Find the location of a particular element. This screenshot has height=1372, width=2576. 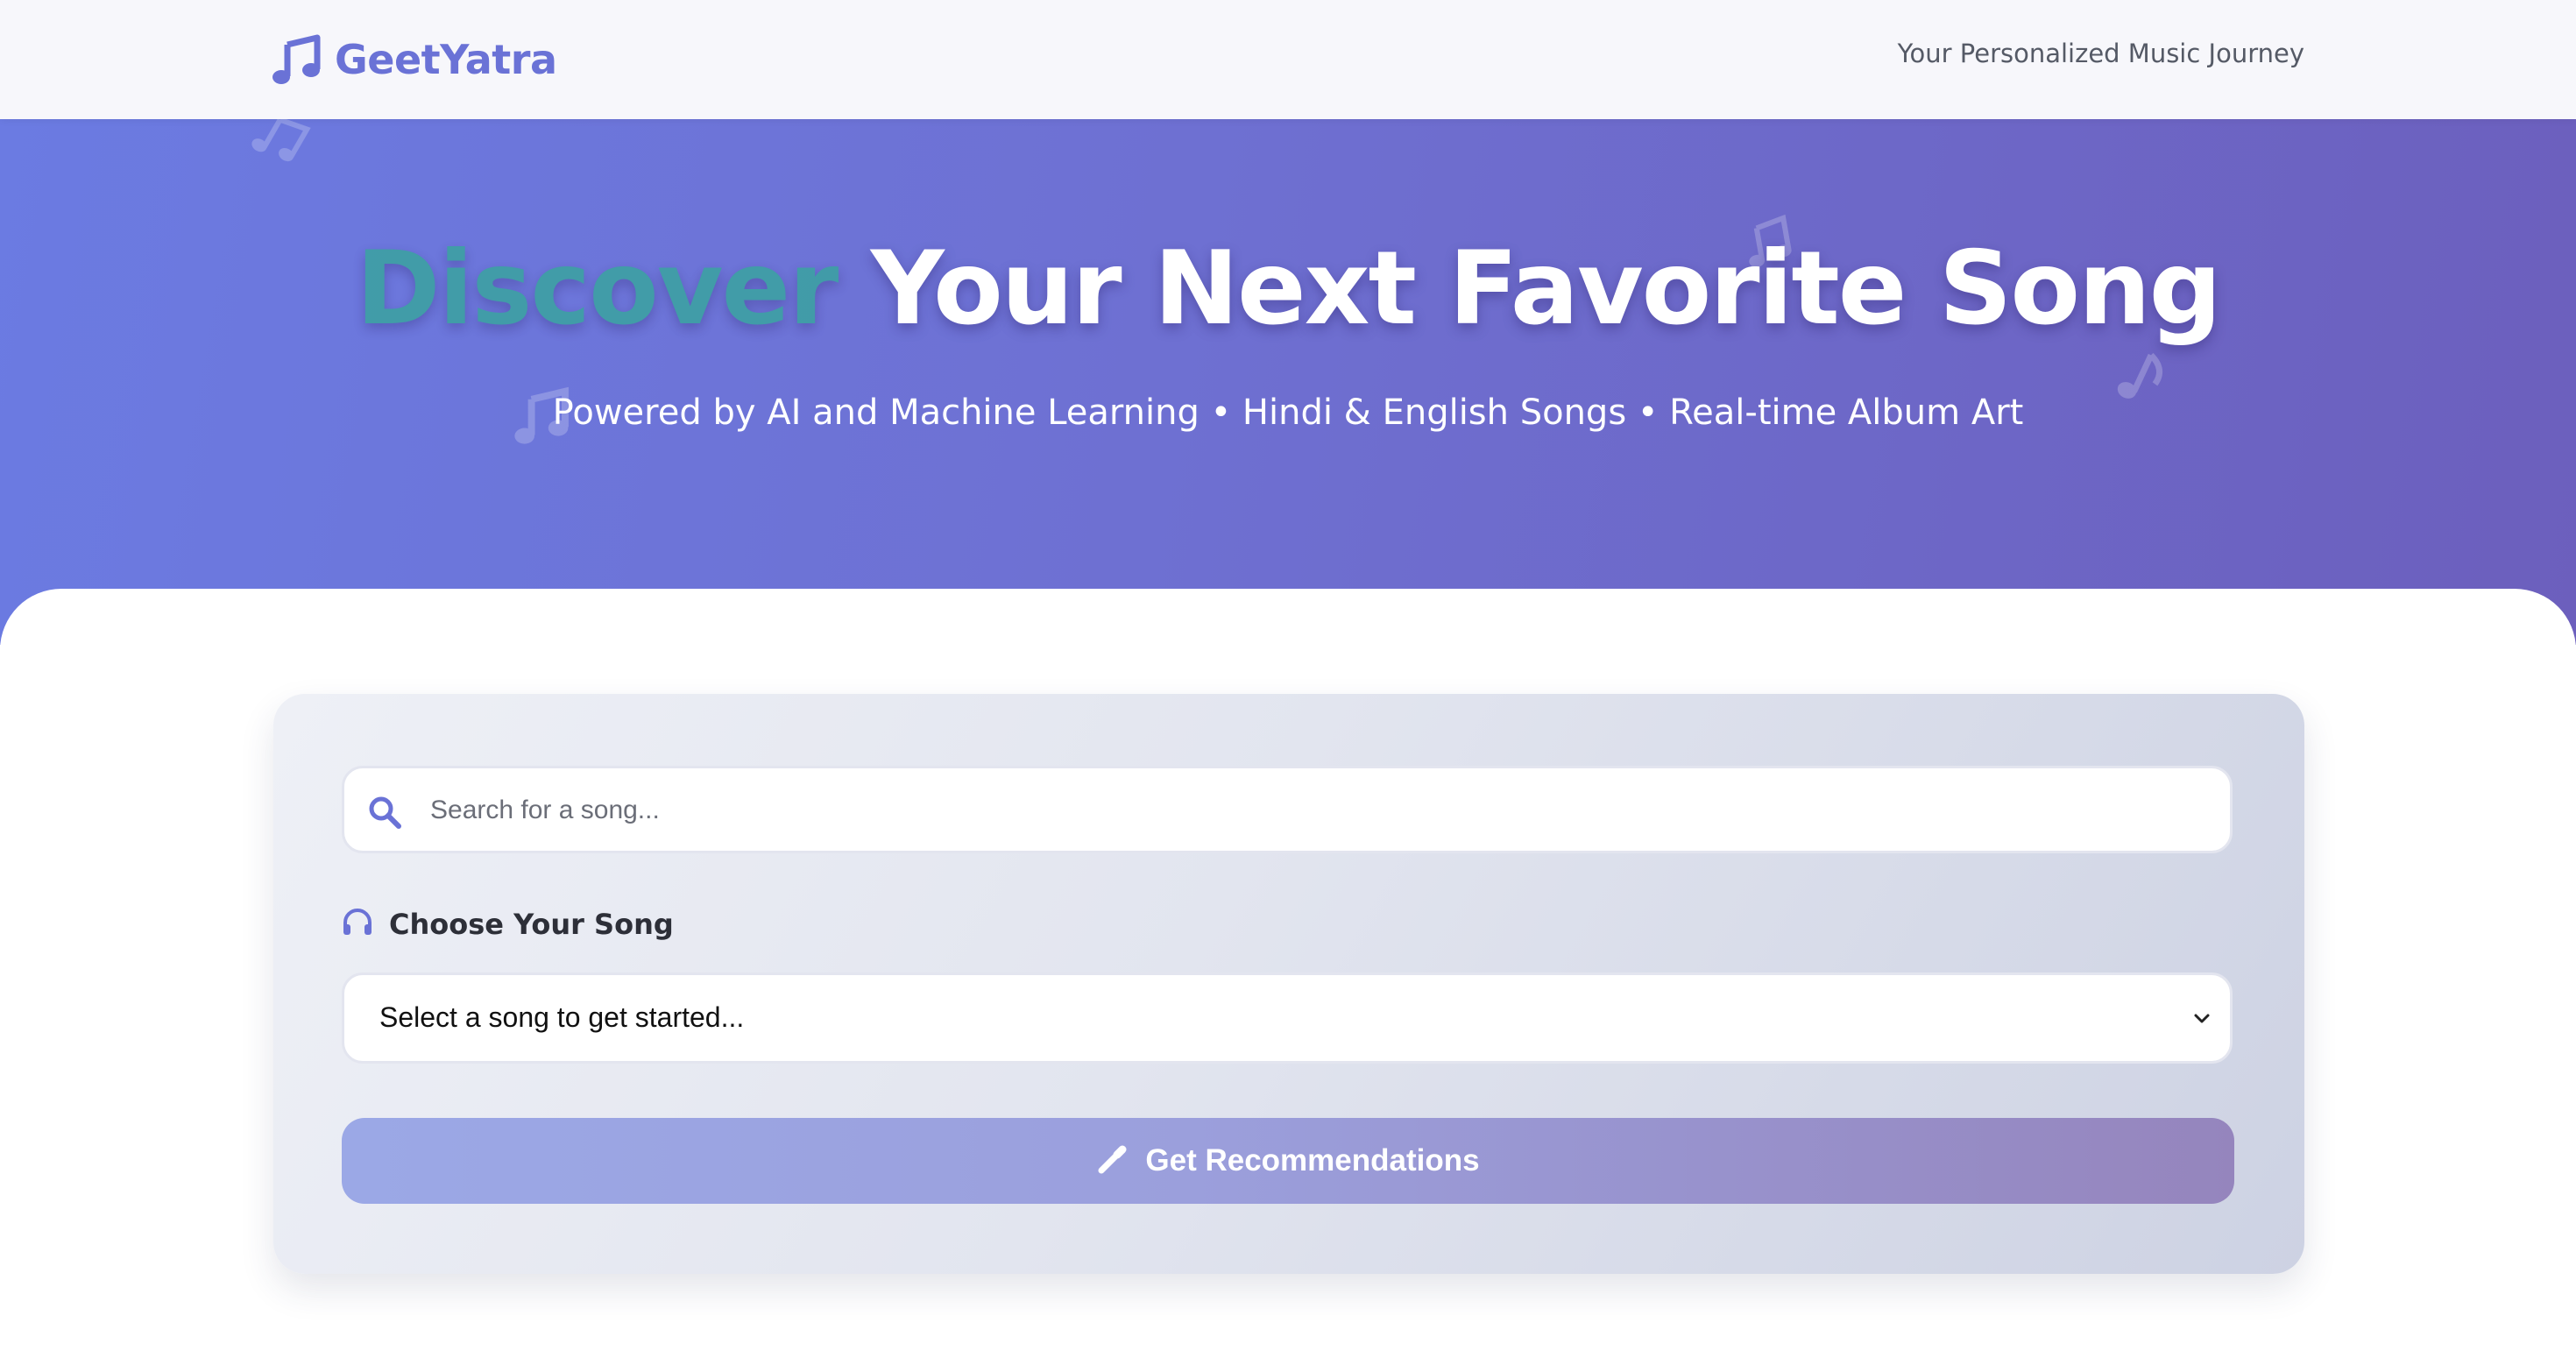

hero-title: Discover Your Next Favorite Song is located at coordinates (1288, 289).